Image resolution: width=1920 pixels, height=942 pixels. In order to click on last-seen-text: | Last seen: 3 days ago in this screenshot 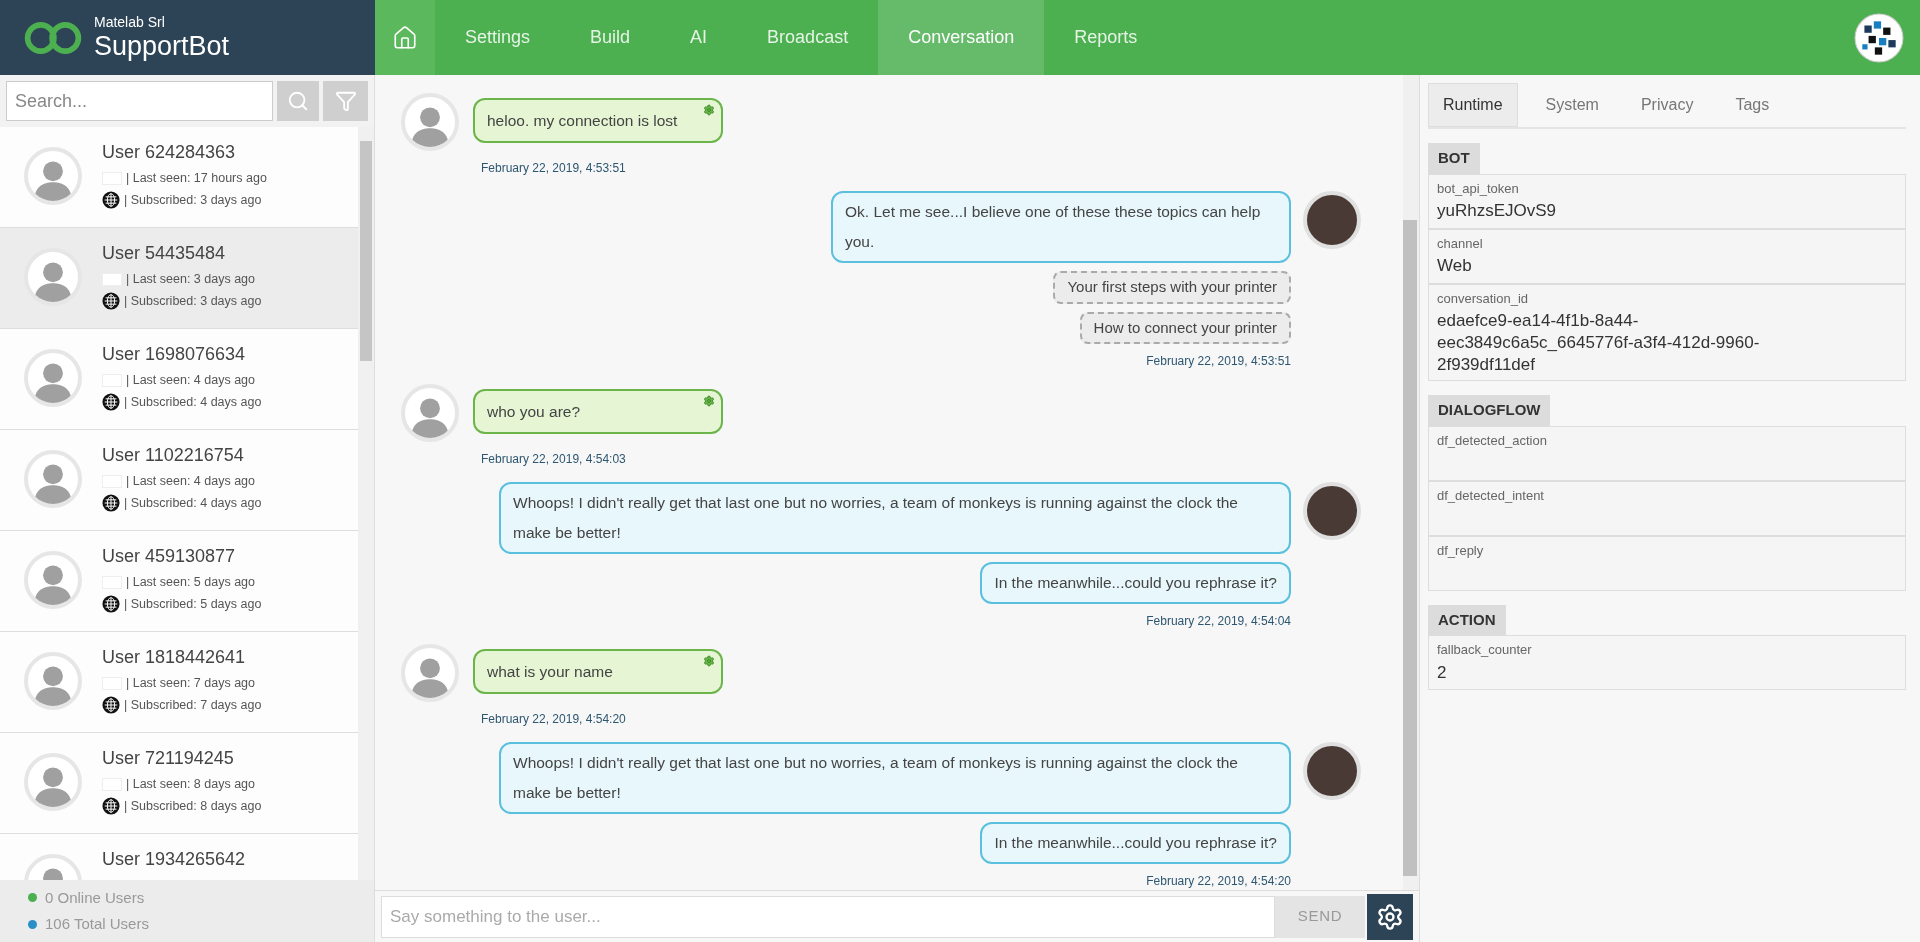, I will do `click(191, 279)`.